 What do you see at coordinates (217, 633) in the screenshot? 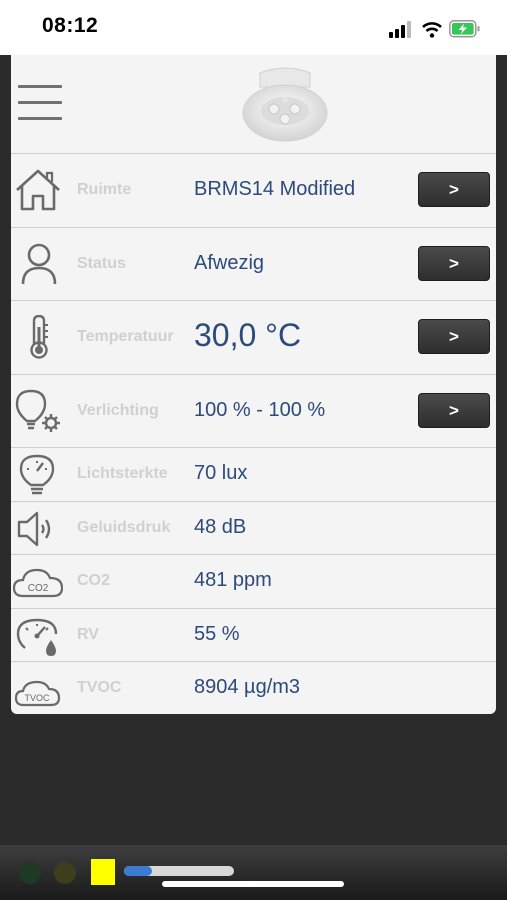
I see `row-value: 55 %` at bounding box center [217, 633].